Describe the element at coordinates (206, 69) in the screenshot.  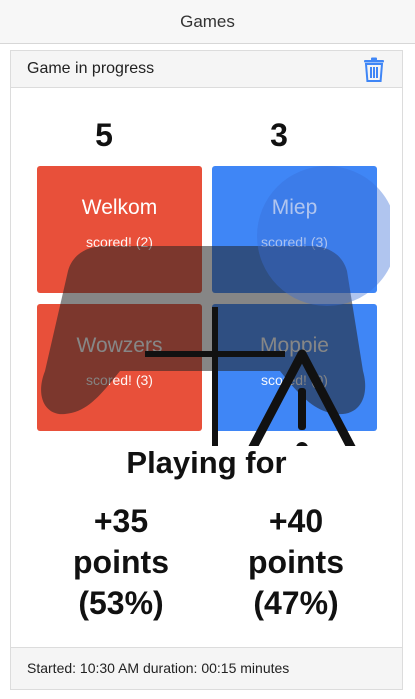
I see `card-header: Game in progress` at that location.